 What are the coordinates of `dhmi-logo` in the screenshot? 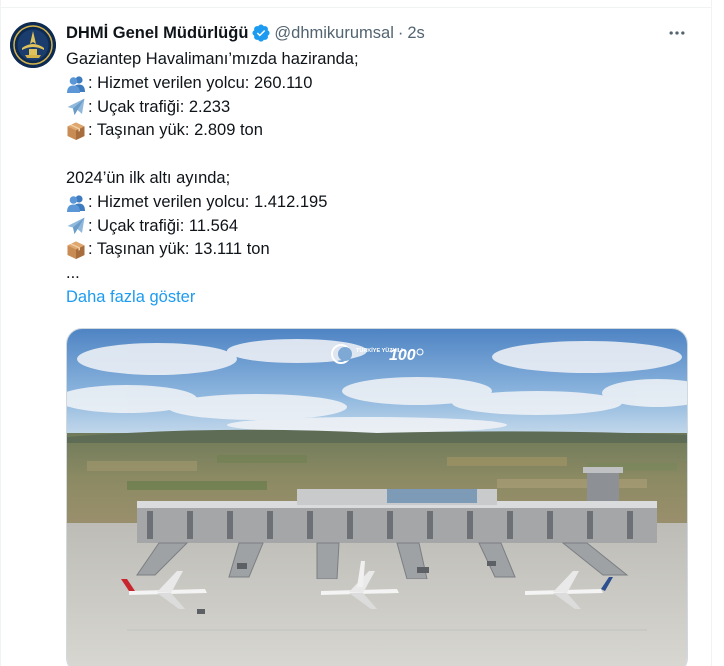 It's located at (33, 45).